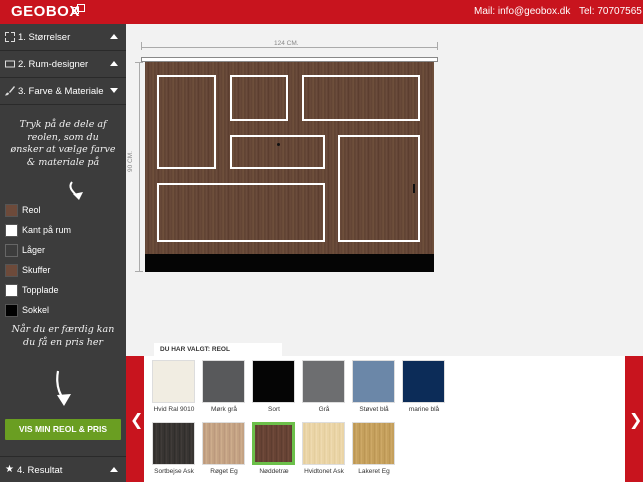  What do you see at coordinates (32, 290) in the screenshot?
I see `part-topplade: Topplade` at bounding box center [32, 290].